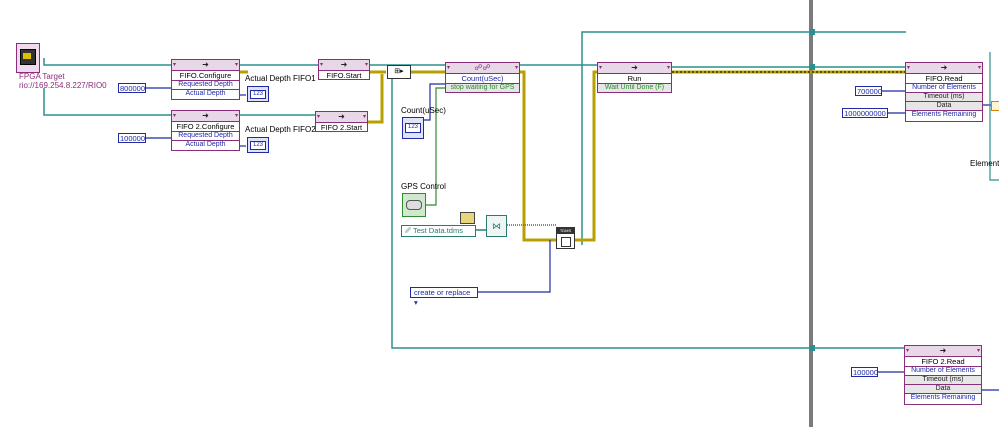  What do you see at coordinates (341, 127) in the screenshot?
I see `fifo2-start-title: FIFO 2.Start` at bounding box center [341, 127].